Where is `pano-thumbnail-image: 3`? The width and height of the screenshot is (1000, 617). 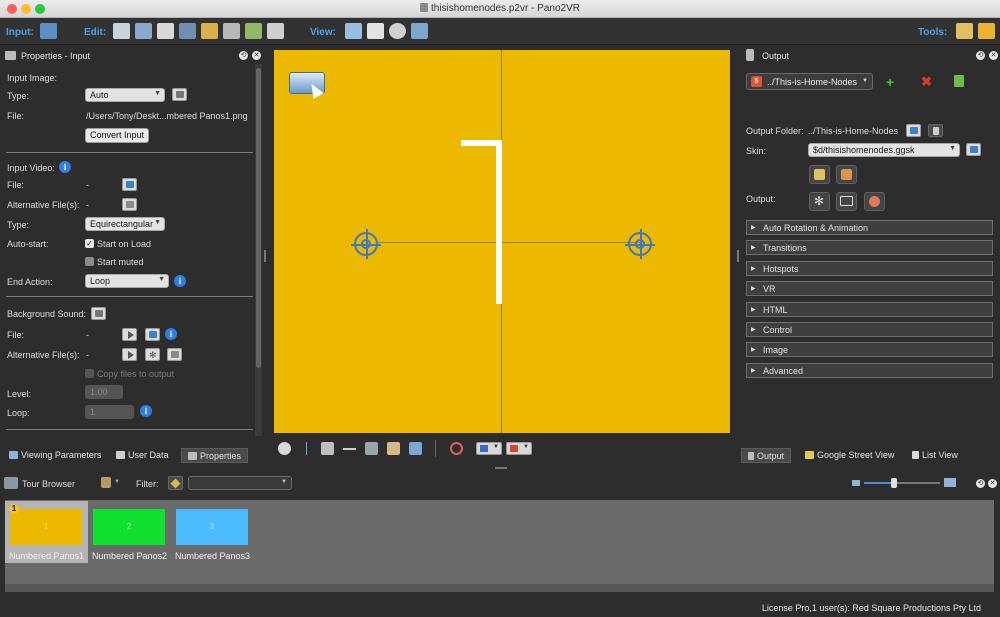 pano-thumbnail-image: 3 is located at coordinates (212, 527).